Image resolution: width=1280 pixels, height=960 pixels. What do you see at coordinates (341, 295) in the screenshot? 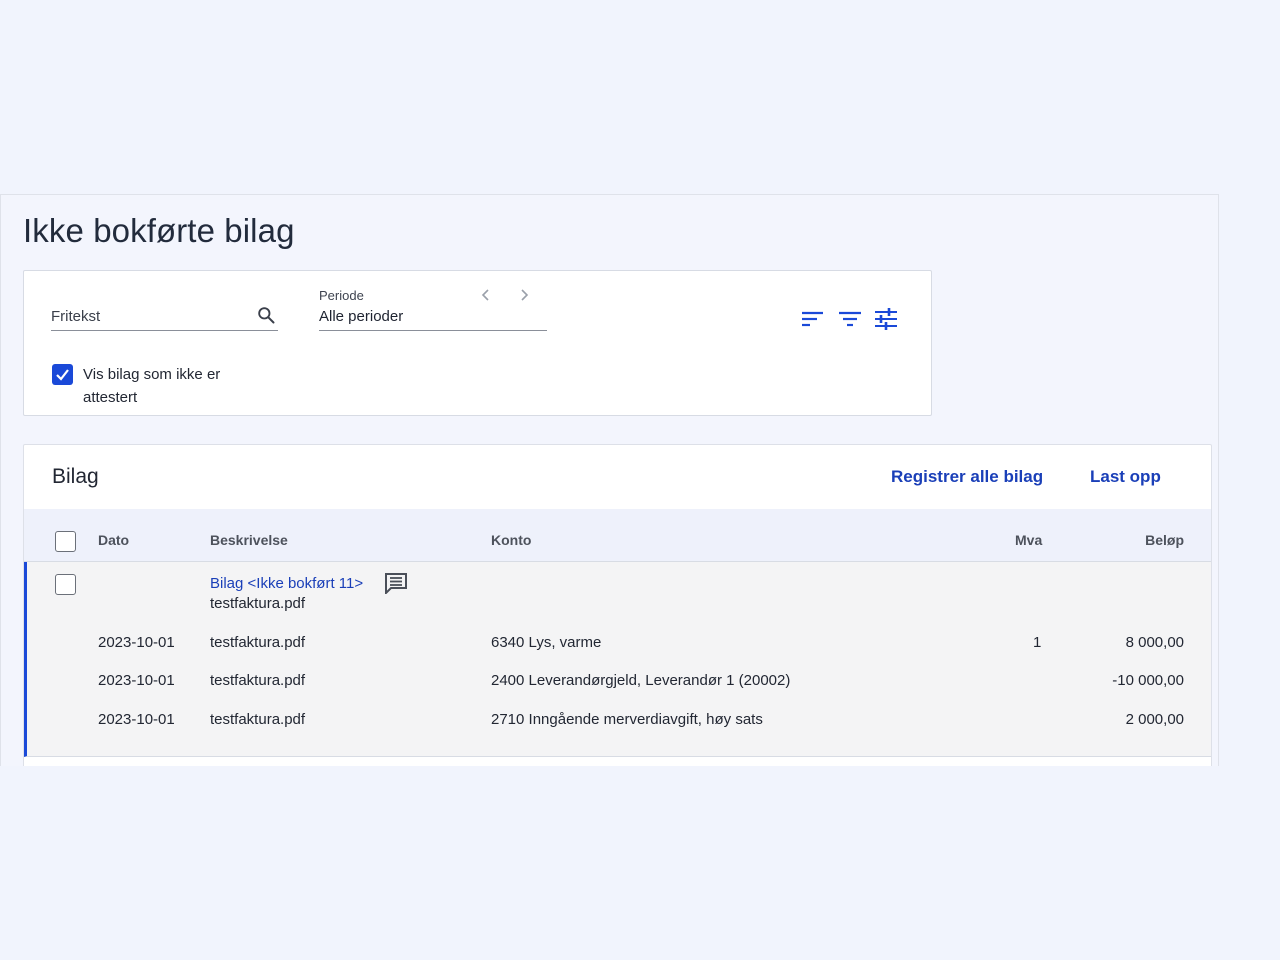
I see `periode-label: Periode` at bounding box center [341, 295].